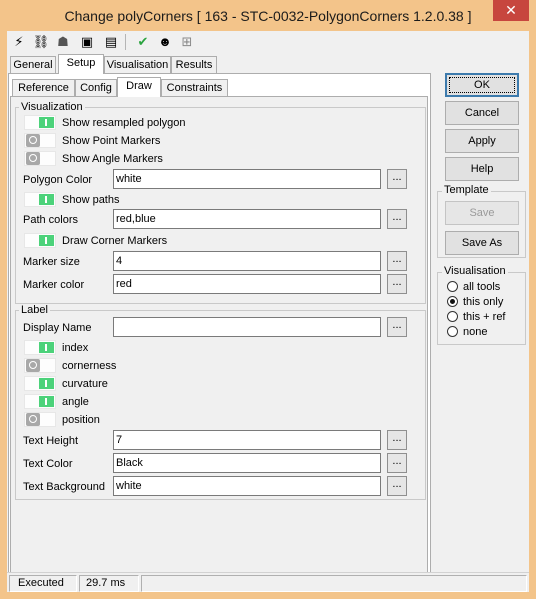 Image resolution: width=536 pixels, height=599 pixels. I want to click on tab-draw: Draw, so click(139, 87).